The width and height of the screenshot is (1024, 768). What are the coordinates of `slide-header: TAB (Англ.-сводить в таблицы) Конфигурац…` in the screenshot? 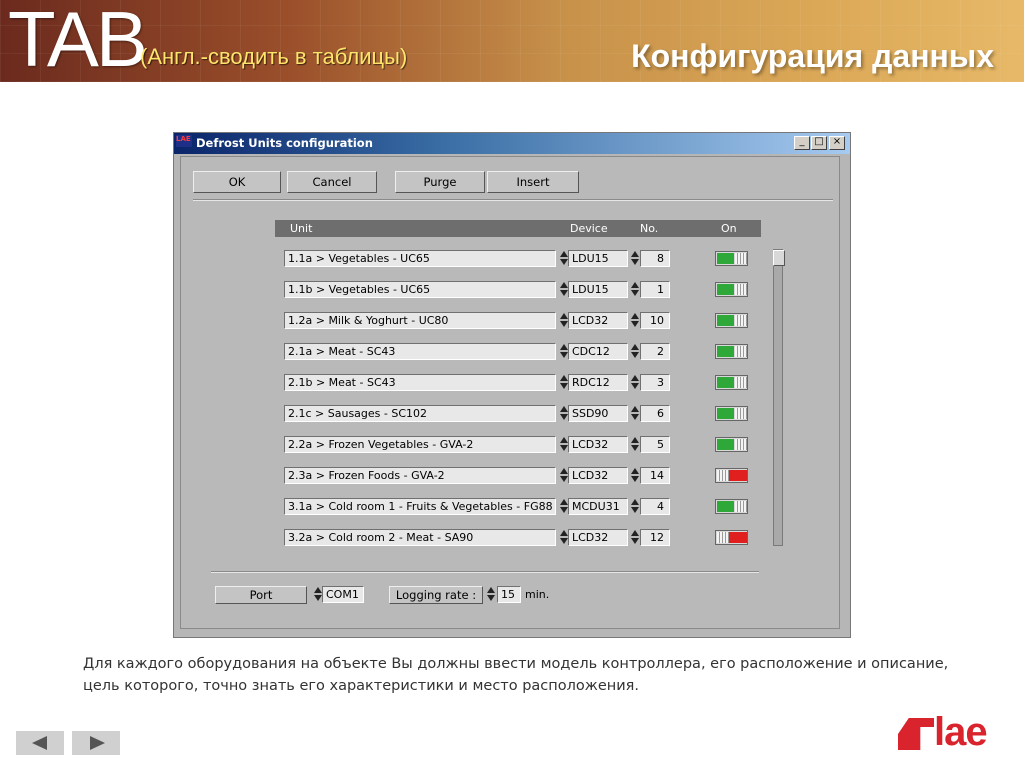 It's located at (512, 41).